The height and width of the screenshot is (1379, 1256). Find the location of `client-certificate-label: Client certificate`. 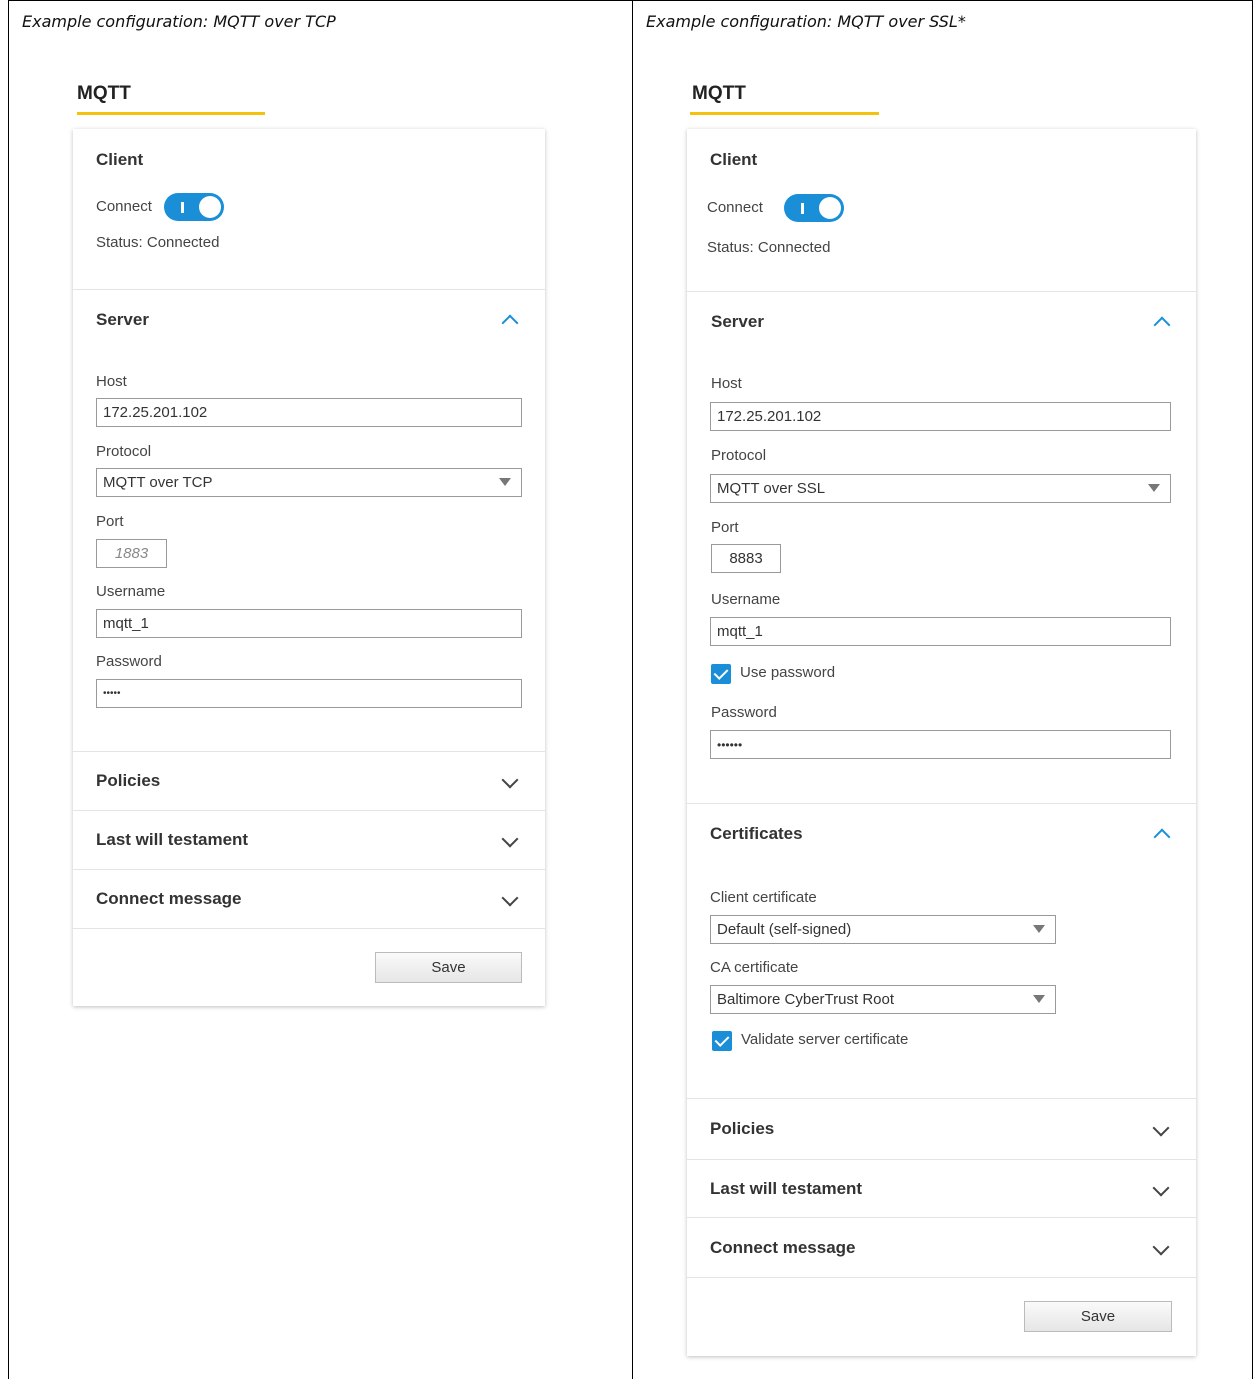

client-certificate-label: Client certificate is located at coordinates (763, 897).